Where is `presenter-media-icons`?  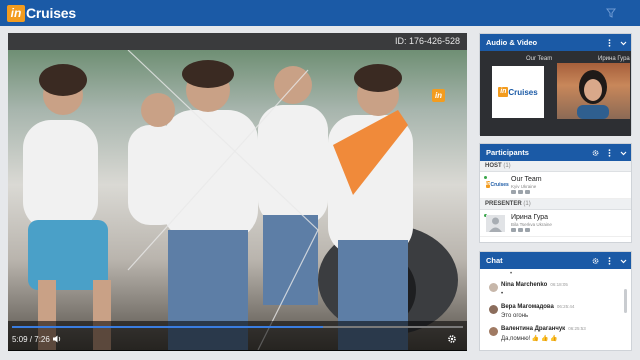 presenter-media-icons is located at coordinates (520, 230).